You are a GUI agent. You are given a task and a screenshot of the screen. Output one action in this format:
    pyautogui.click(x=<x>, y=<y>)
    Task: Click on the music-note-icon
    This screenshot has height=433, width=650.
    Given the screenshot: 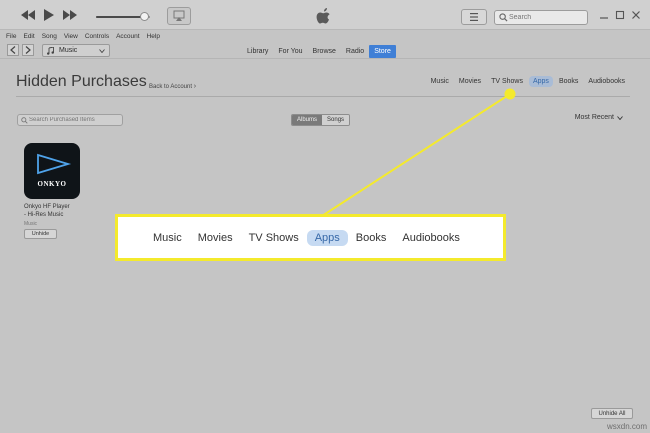 What is the action you would take?
    pyautogui.click(x=50, y=50)
    